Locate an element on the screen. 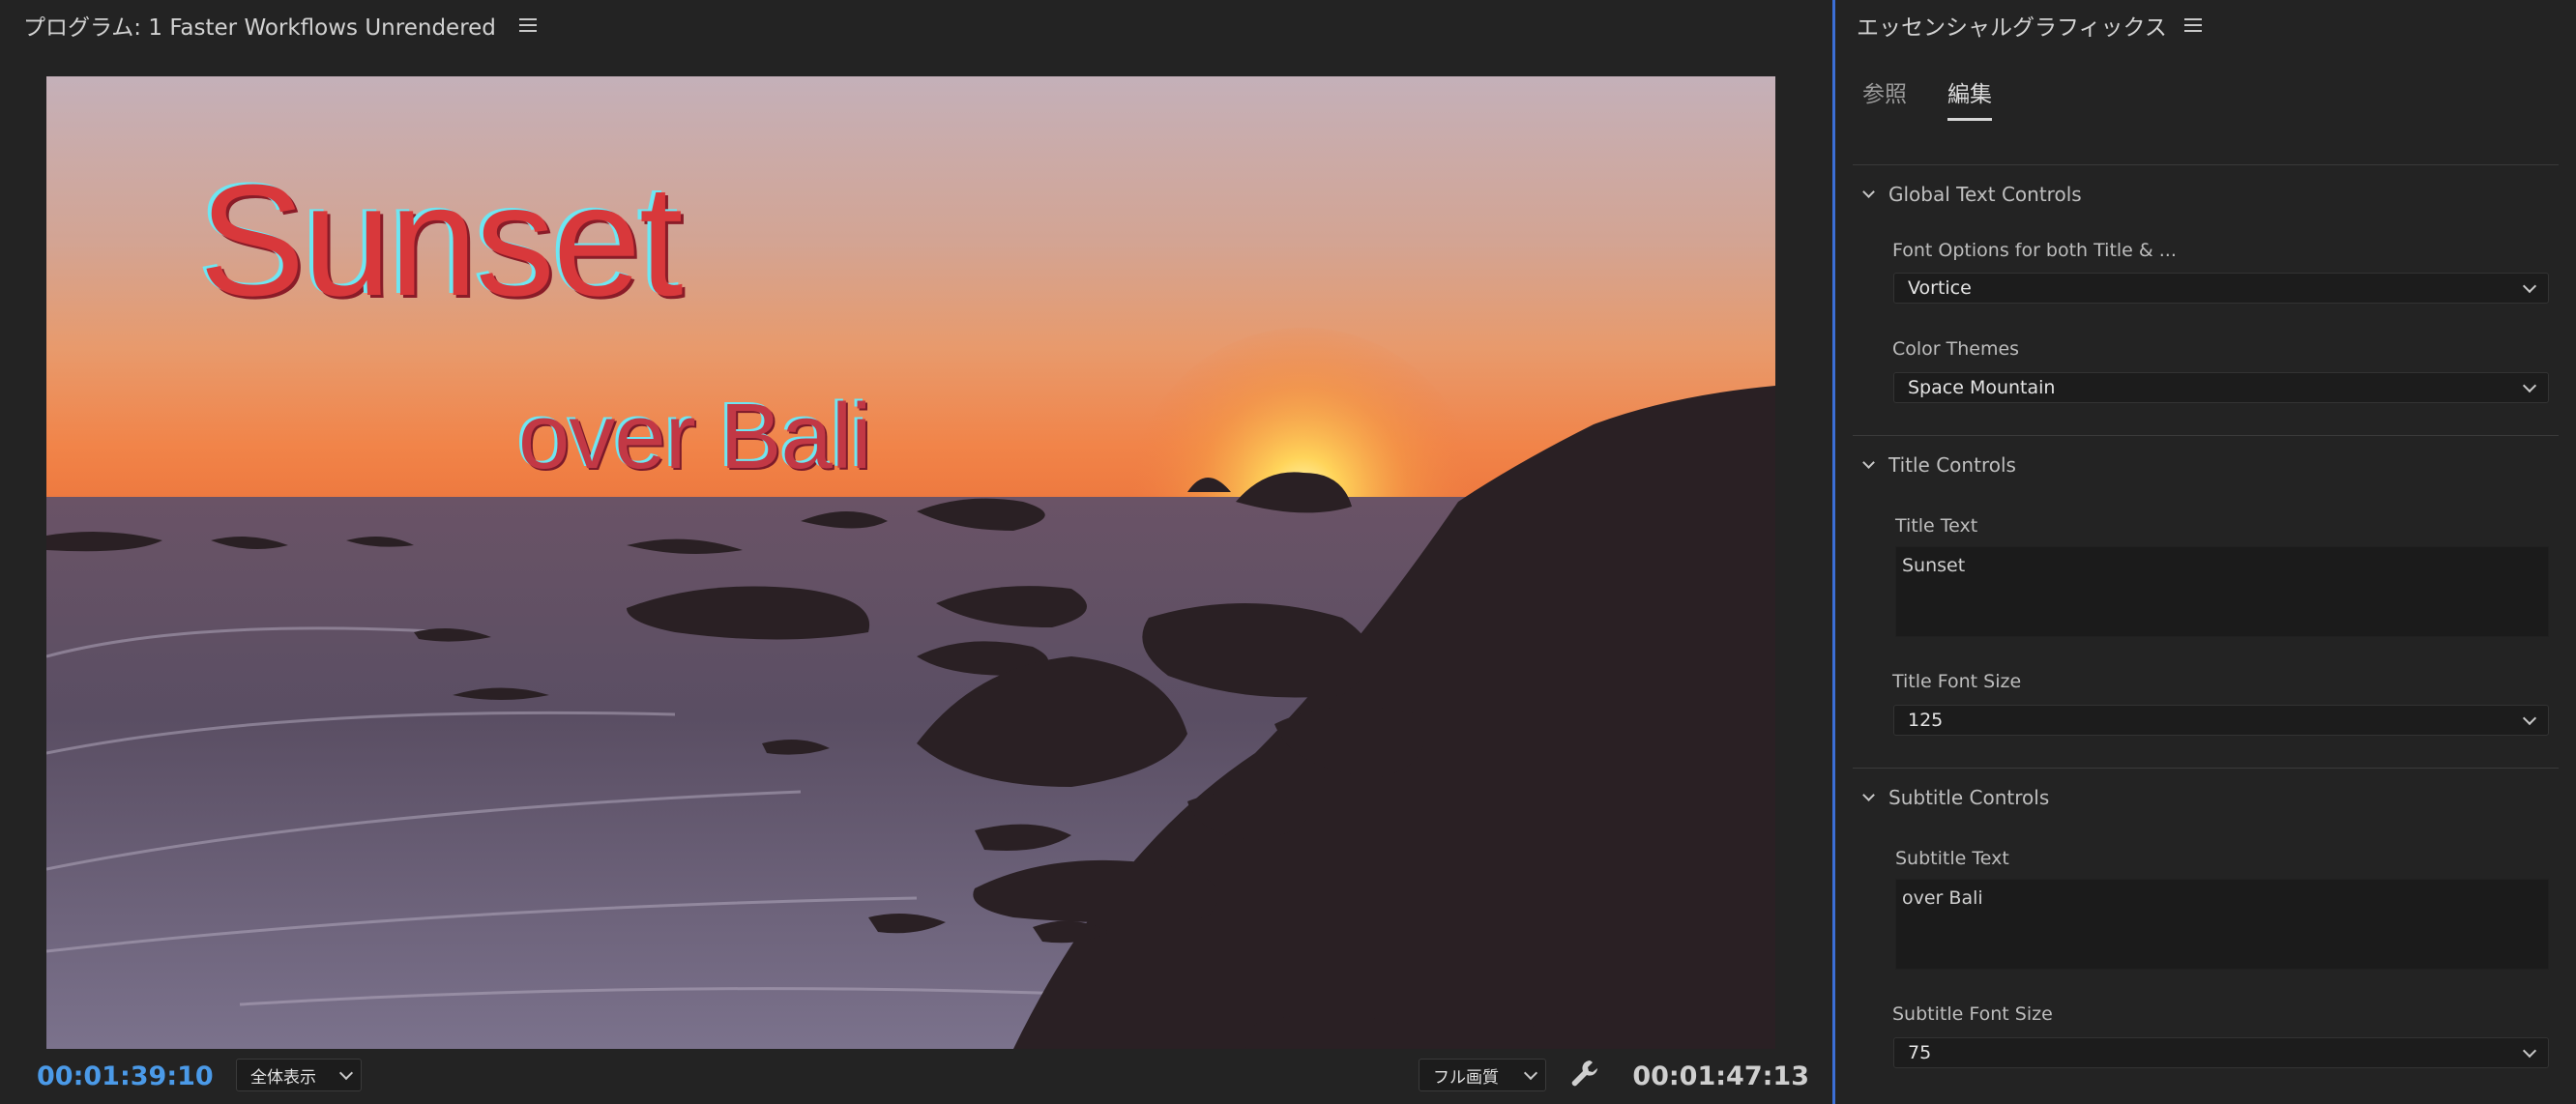  zoom-level-select: 全体表示 is located at coordinates (299, 1075).